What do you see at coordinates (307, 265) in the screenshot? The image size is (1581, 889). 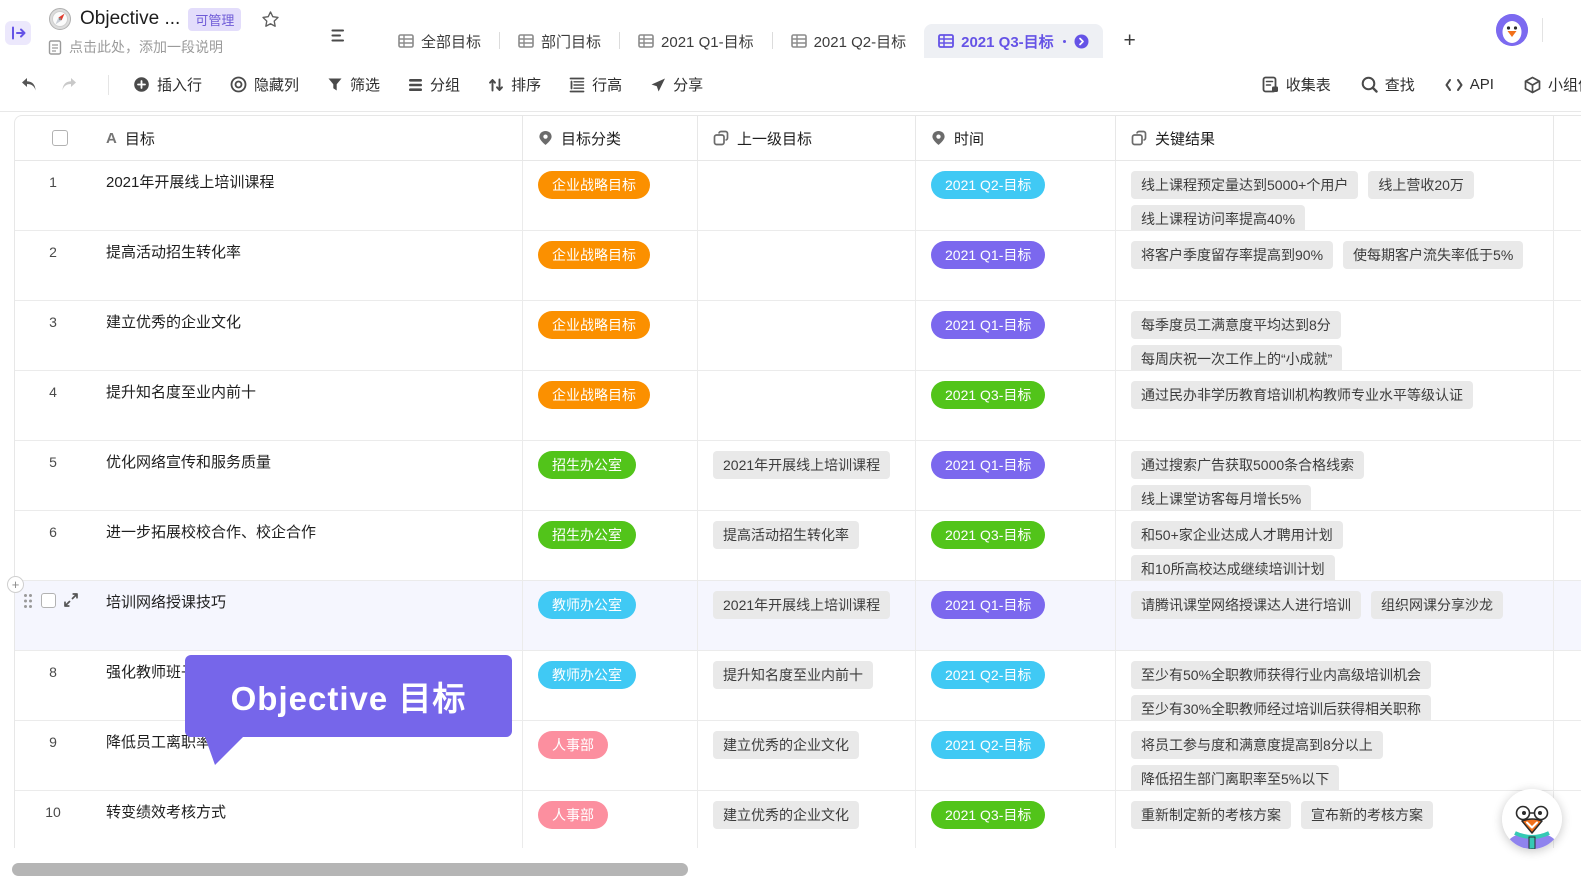 I see `objective-cell: 提高活动招生转化率` at bounding box center [307, 265].